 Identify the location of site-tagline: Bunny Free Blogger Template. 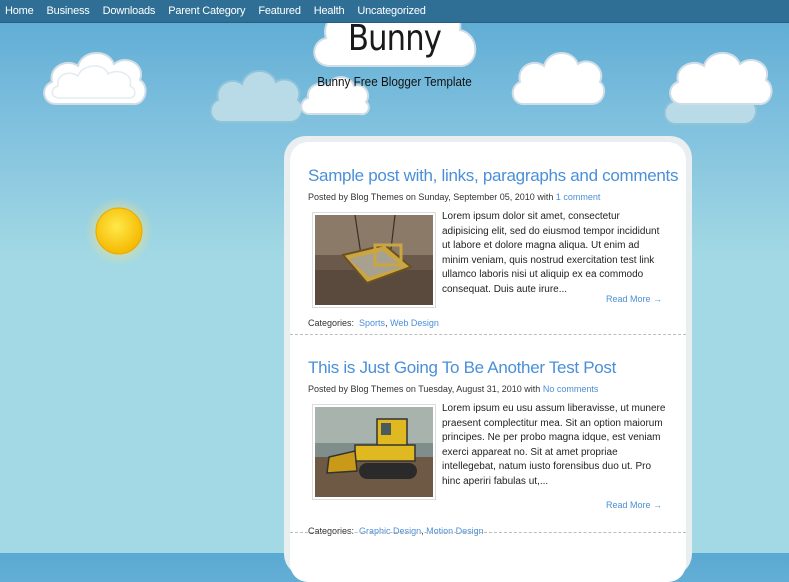
(394, 81).